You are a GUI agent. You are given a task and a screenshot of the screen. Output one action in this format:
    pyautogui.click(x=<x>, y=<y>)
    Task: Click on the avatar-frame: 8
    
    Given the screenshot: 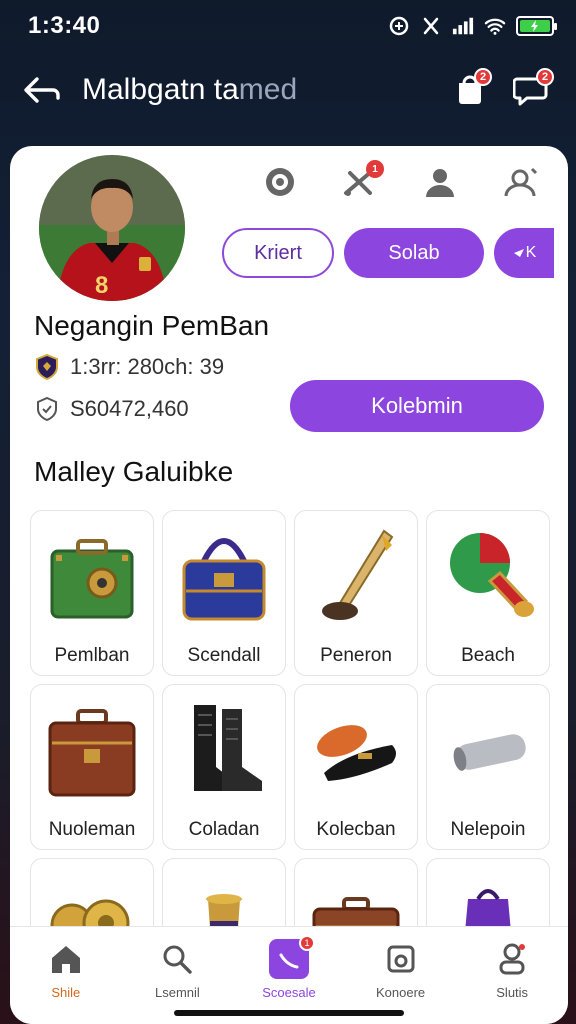 What is the action you would take?
    pyautogui.click(x=112, y=231)
    